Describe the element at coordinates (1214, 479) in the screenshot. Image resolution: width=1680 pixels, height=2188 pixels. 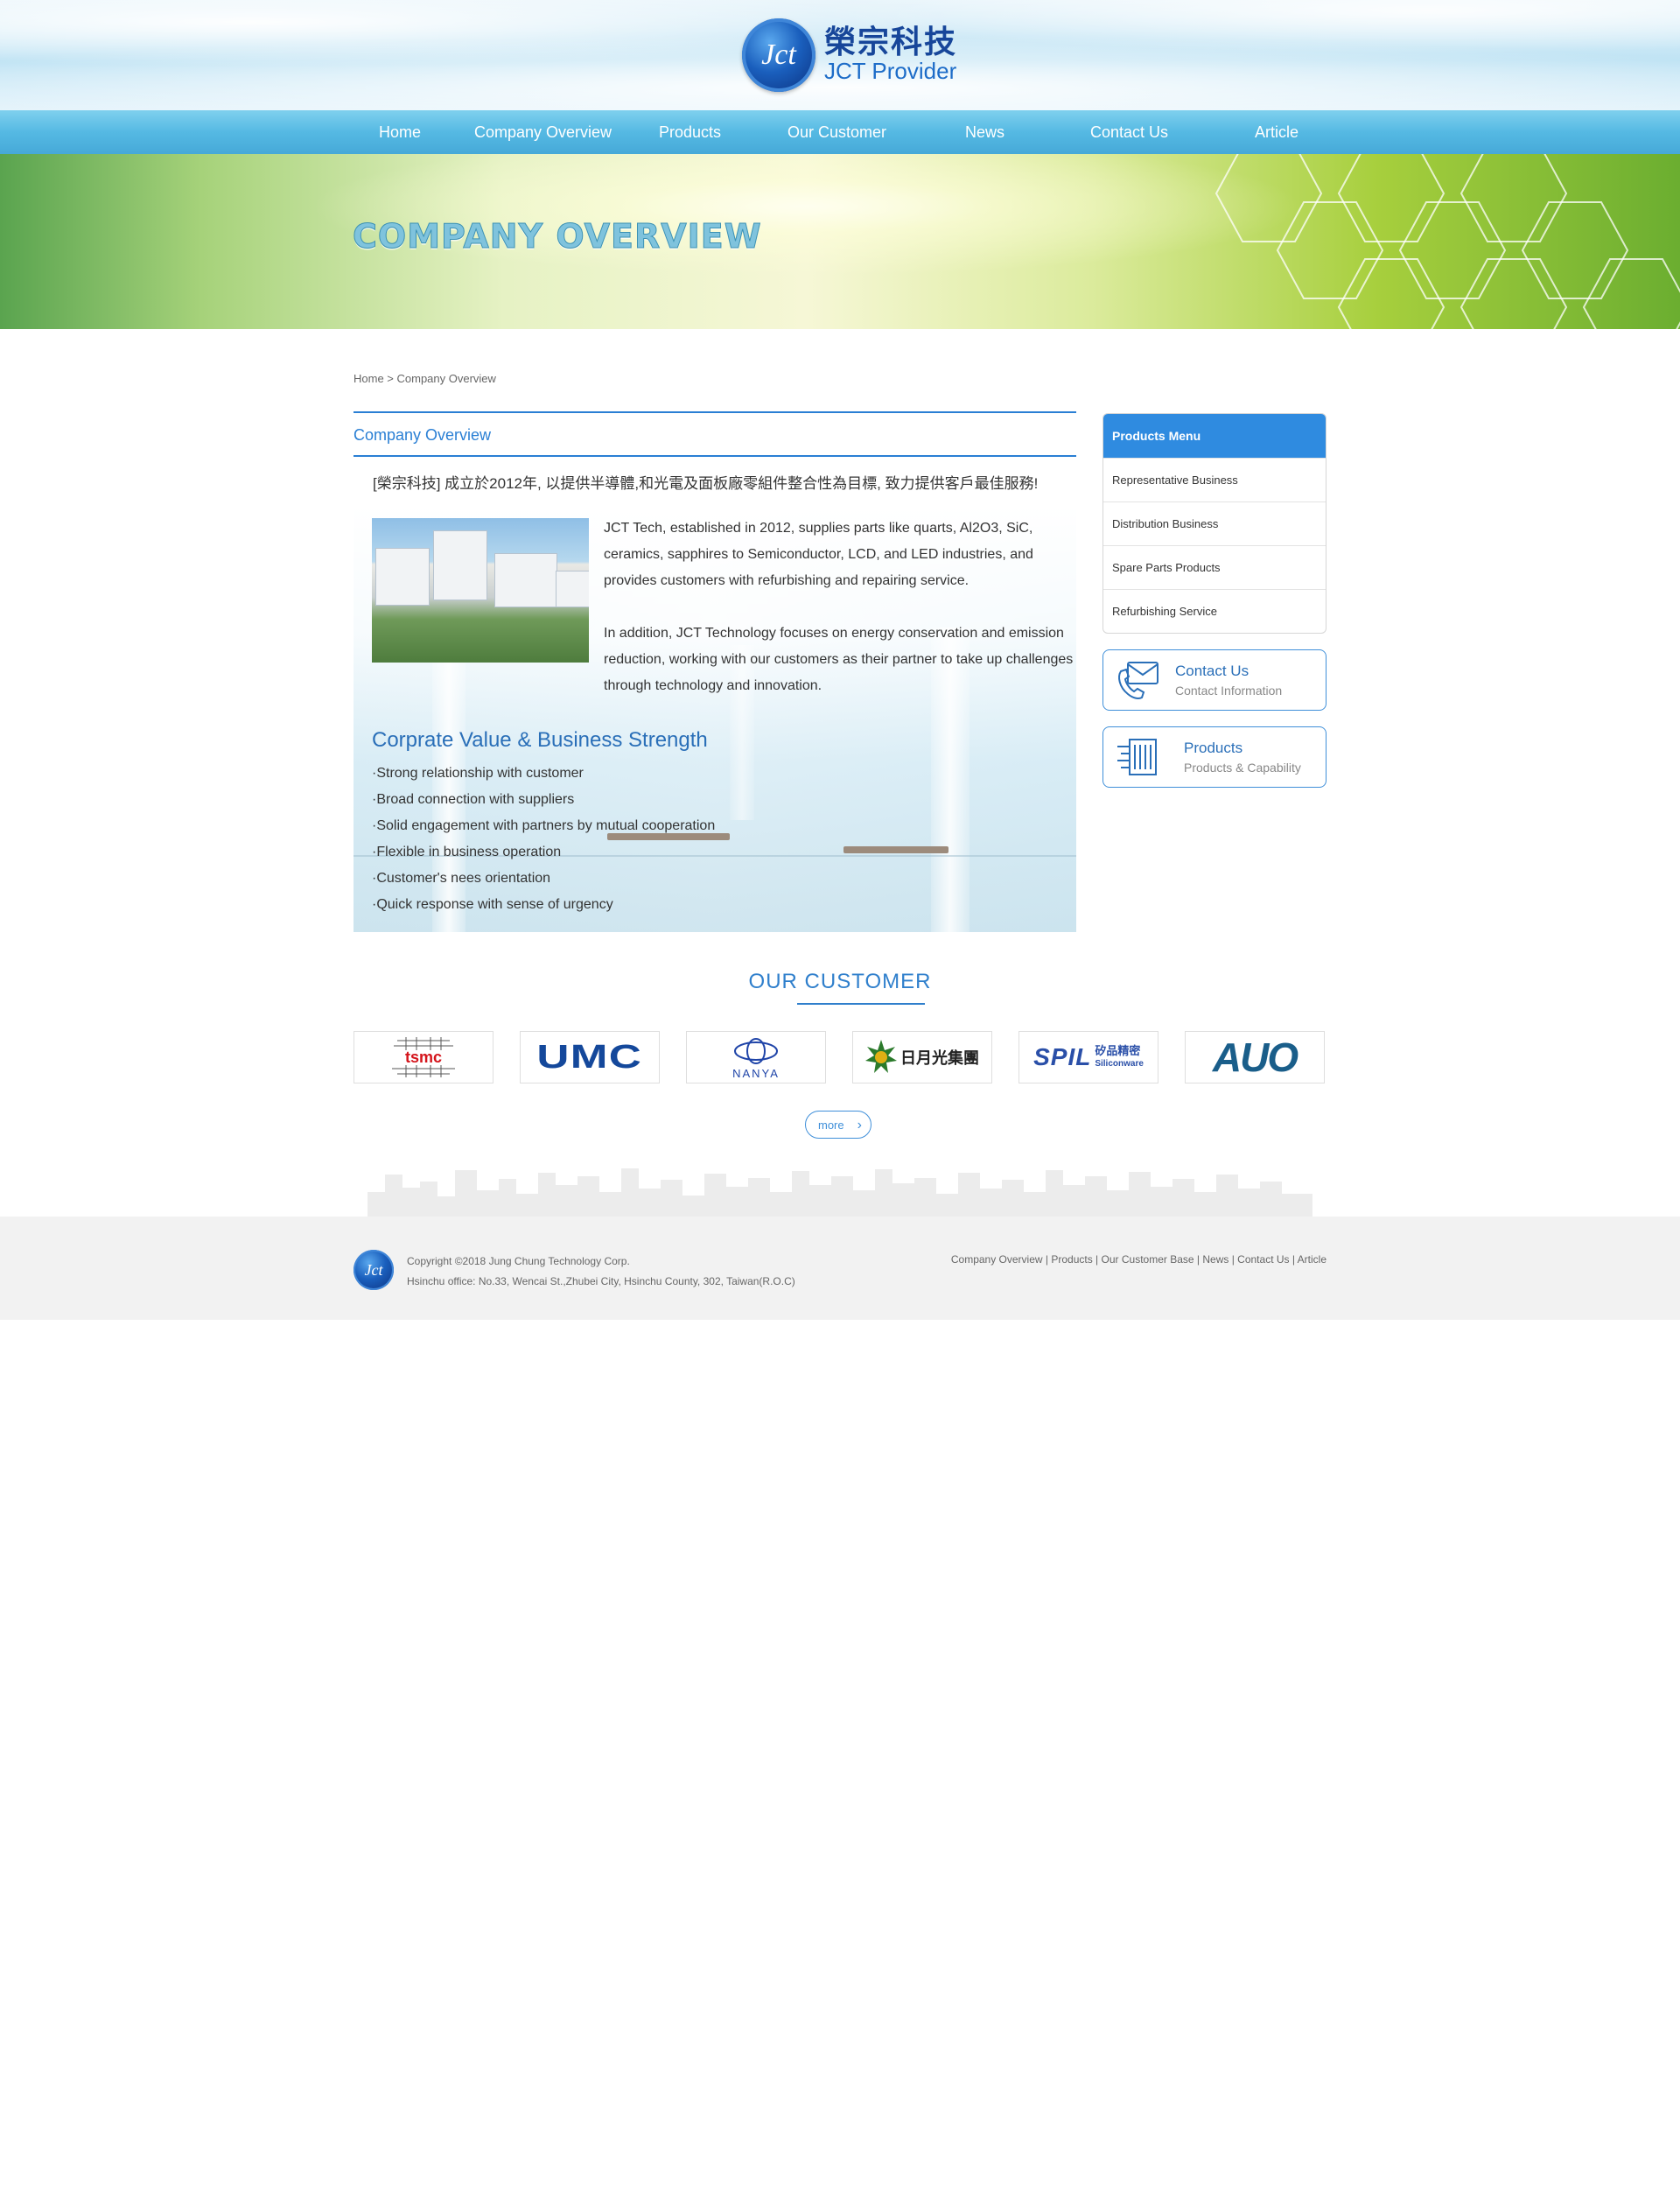
I see `sidebar-item-representative-business: Representative Business` at that location.